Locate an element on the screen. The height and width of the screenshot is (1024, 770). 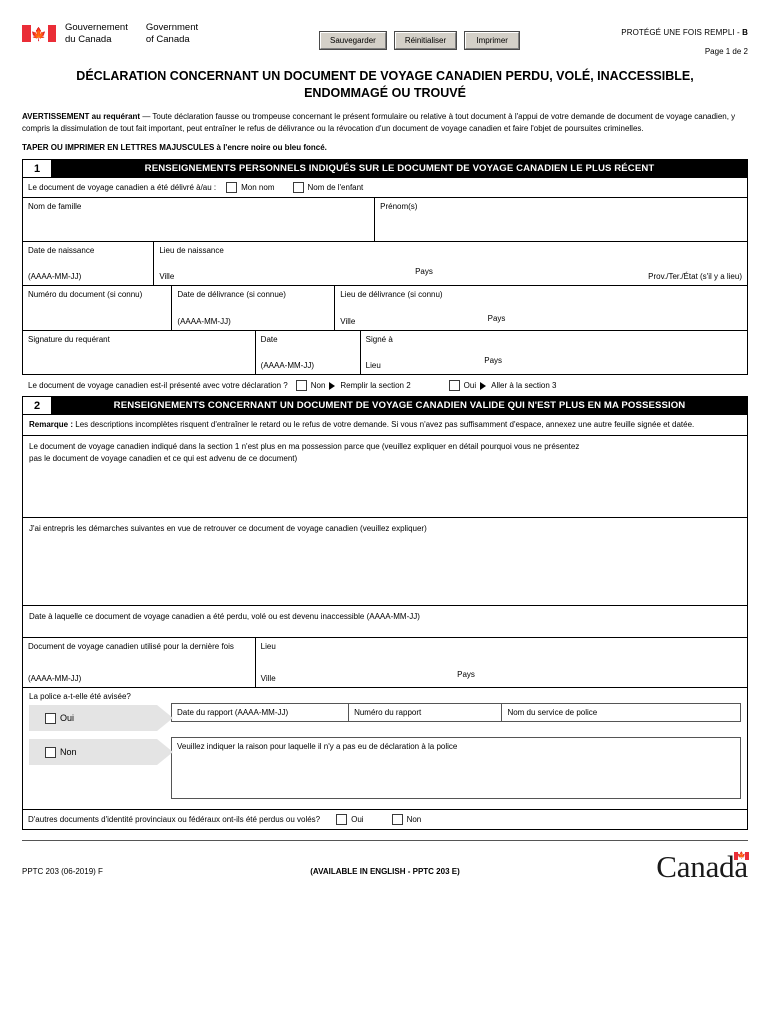
surname-field: Nom de famille is located at coordinates (198, 219).